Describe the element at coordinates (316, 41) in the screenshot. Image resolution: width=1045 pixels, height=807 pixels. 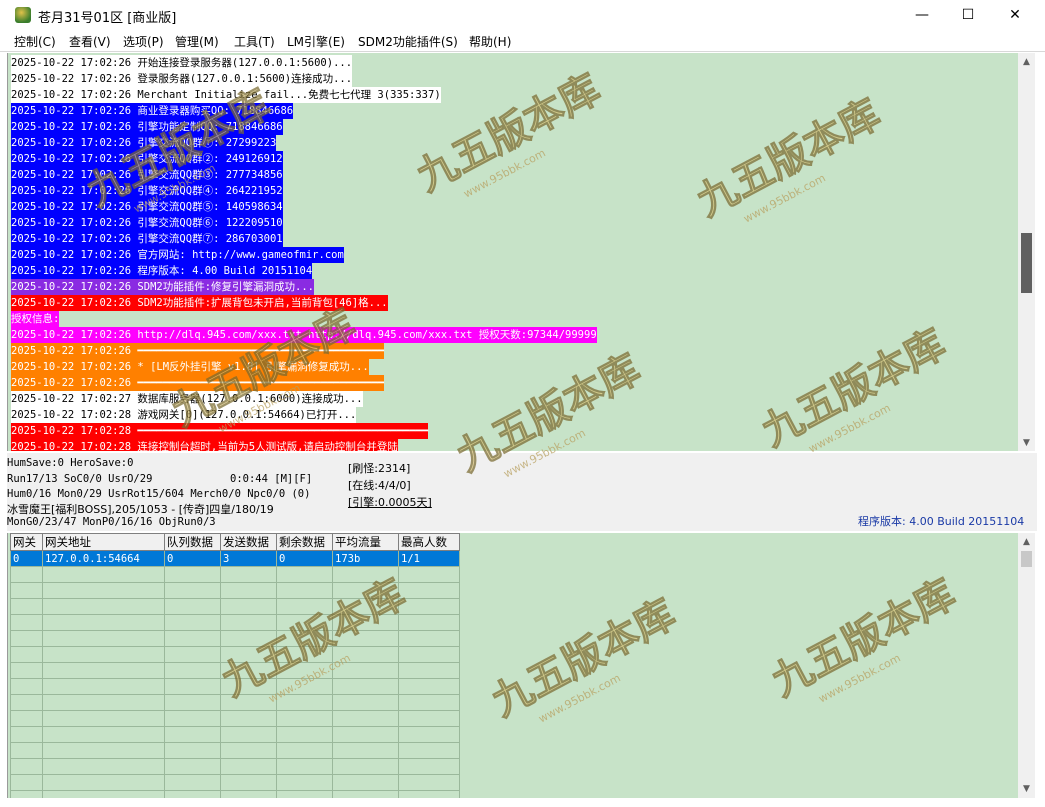
I see `menu-lm-engine: LM引擎(E)` at that location.